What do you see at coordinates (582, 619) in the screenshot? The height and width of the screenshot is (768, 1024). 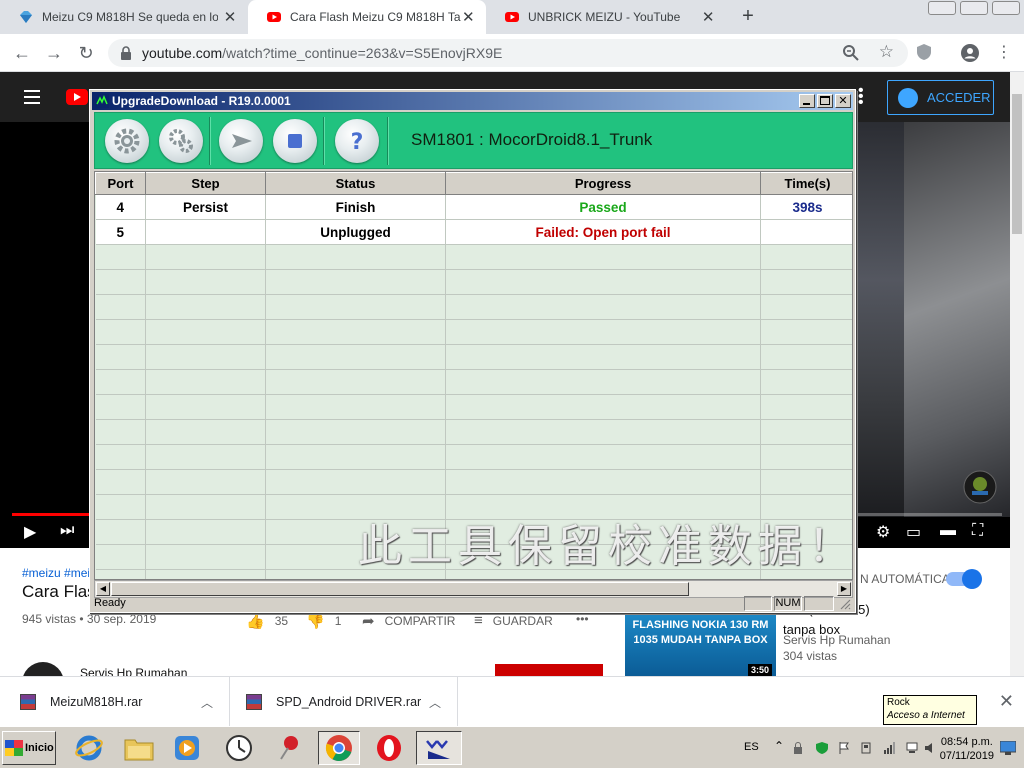 I see `more-actions-button: •••` at bounding box center [582, 619].